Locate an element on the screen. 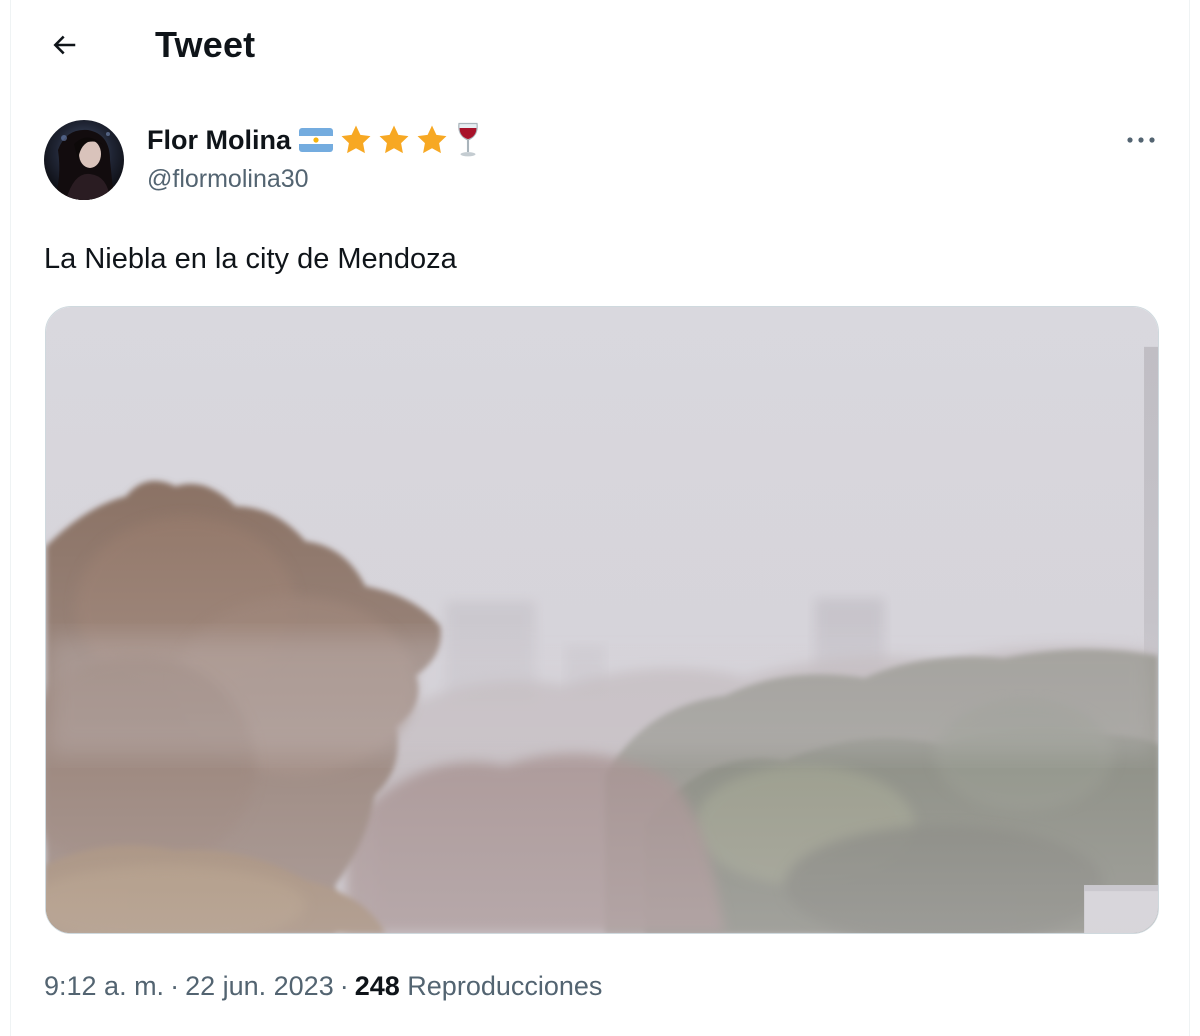 The height and width of the screenshot is (1036, 1200). author-name-link: Flor Molina is located at coordinates (315, 140).